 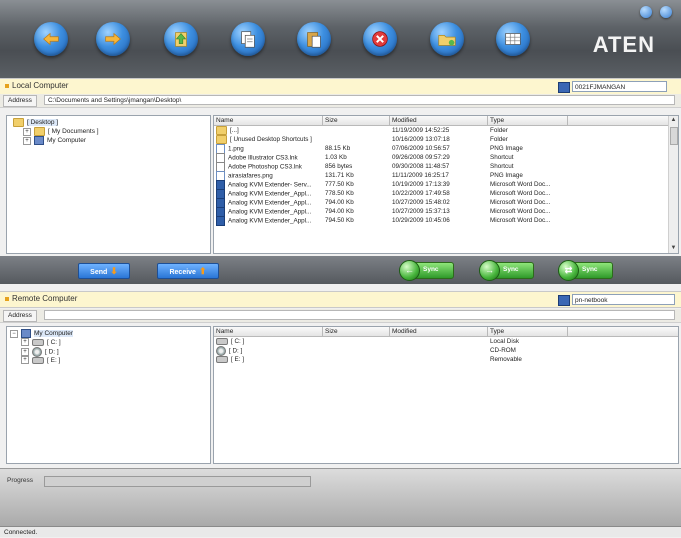 I want to click on remote-address-input, so click(x=359, y=315).